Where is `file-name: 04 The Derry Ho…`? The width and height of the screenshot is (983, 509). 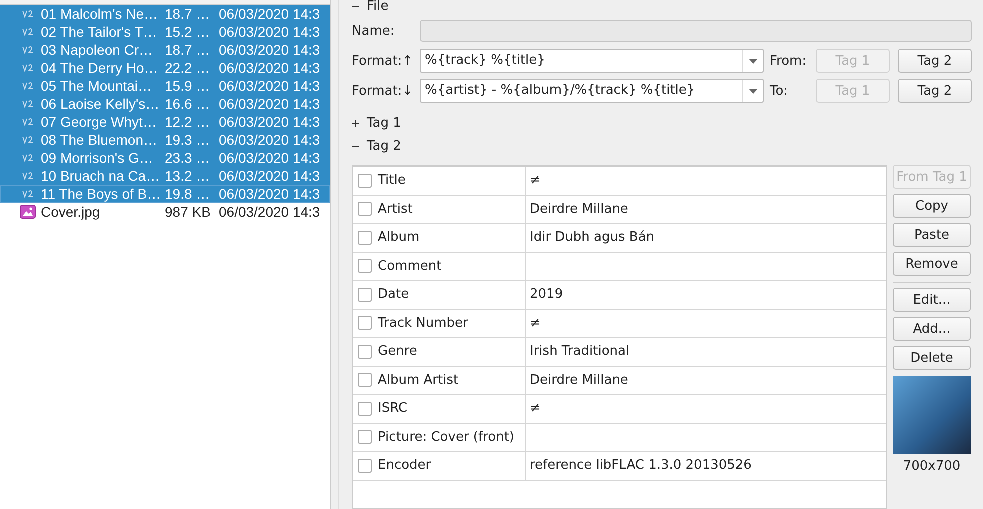 file-name: 04 The Derry Ho… is located at coordinates (100, 68).